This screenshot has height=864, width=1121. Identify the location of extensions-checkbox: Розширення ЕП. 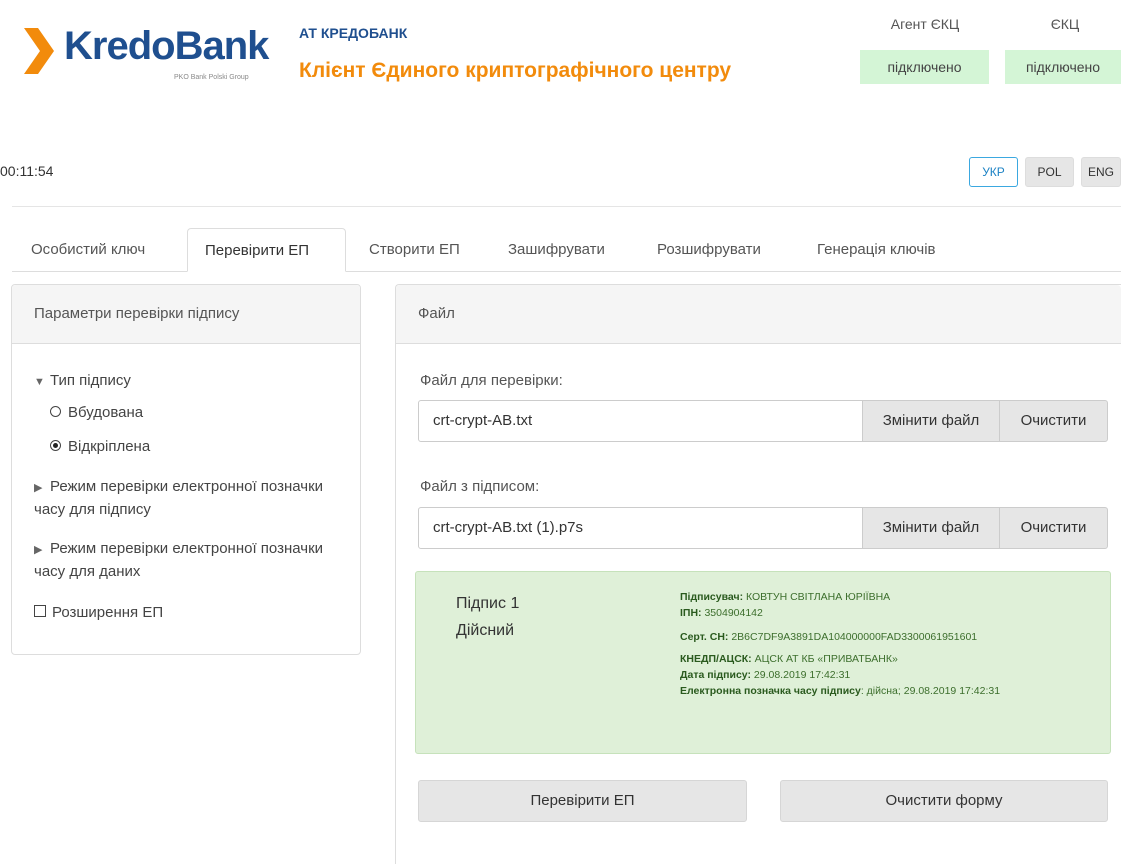
(98, 613).